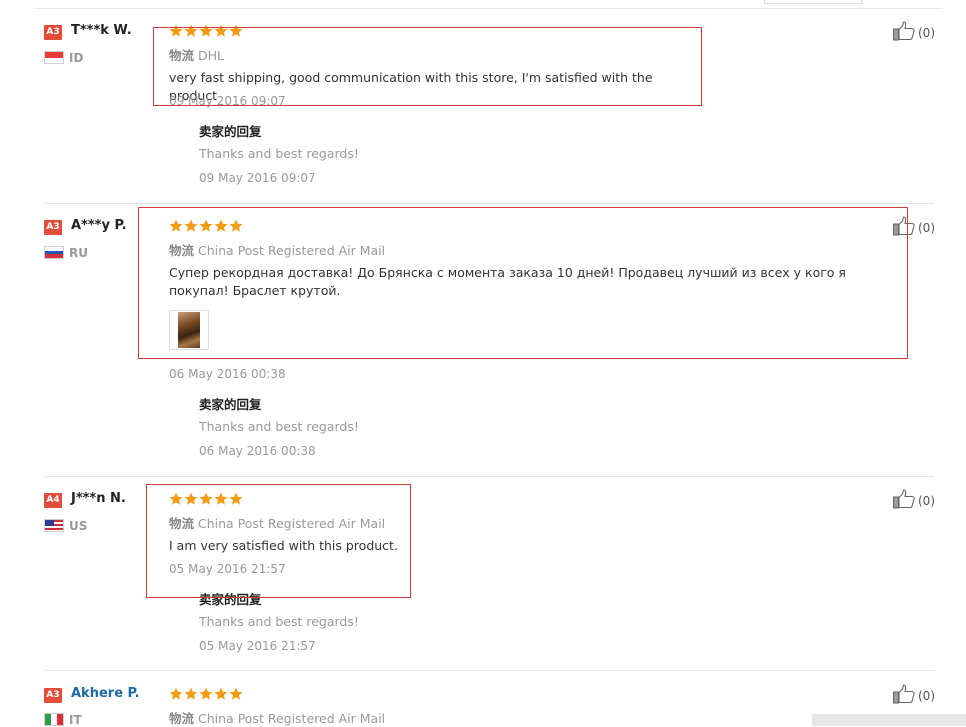 The height and width of the screenshot is (727, 966). Describe the element at coordinates (257, 646) in the screenshot. I see `seller-reply-date: 05 May 2016 21:57` at that location.